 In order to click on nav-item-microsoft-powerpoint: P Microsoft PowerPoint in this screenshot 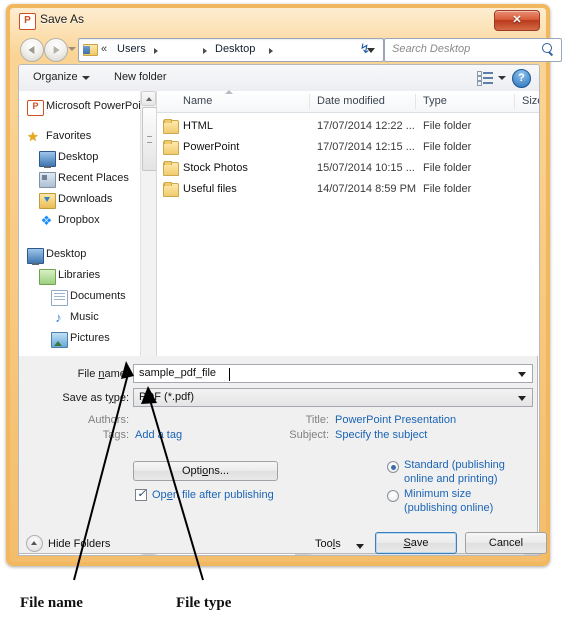, I will do `click(84, 107)`.